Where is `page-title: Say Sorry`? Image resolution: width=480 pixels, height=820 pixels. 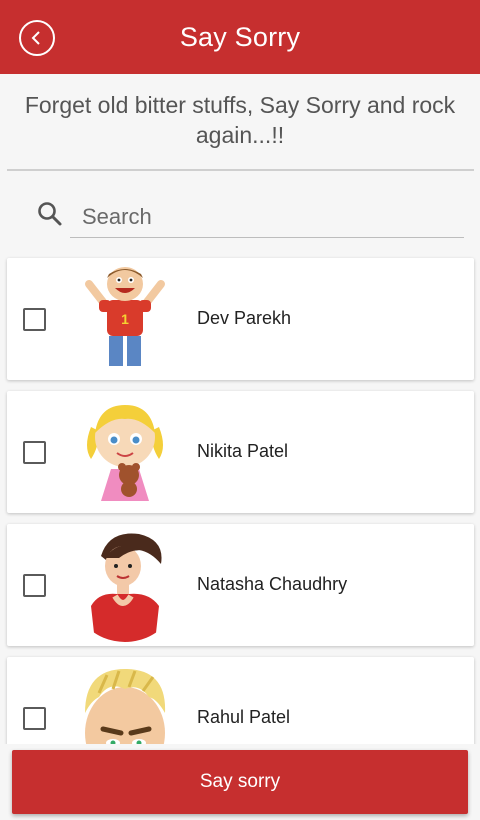 page-title: Say Sorry is located at coordinates (240, 36).